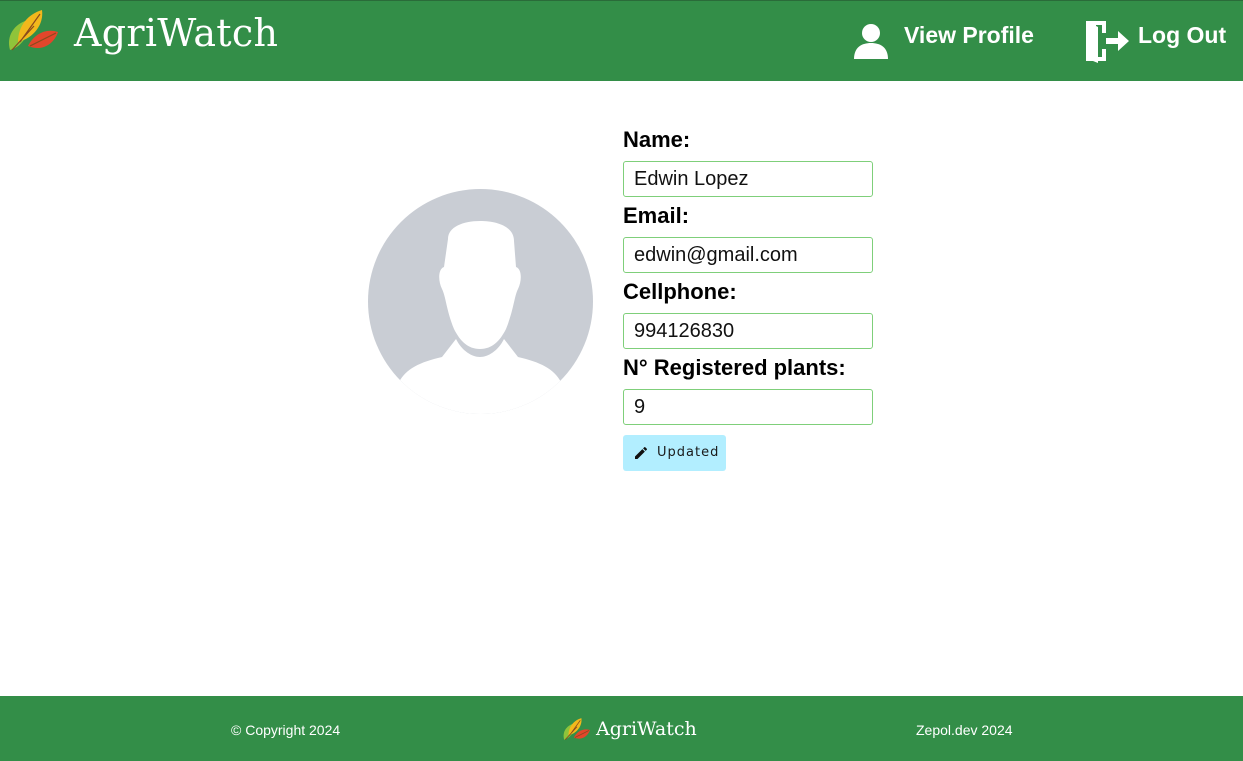  What do you see at coordinates (748, 331) in the screenshot?
I see `cellphone-field` at bounding box center [748, 331].